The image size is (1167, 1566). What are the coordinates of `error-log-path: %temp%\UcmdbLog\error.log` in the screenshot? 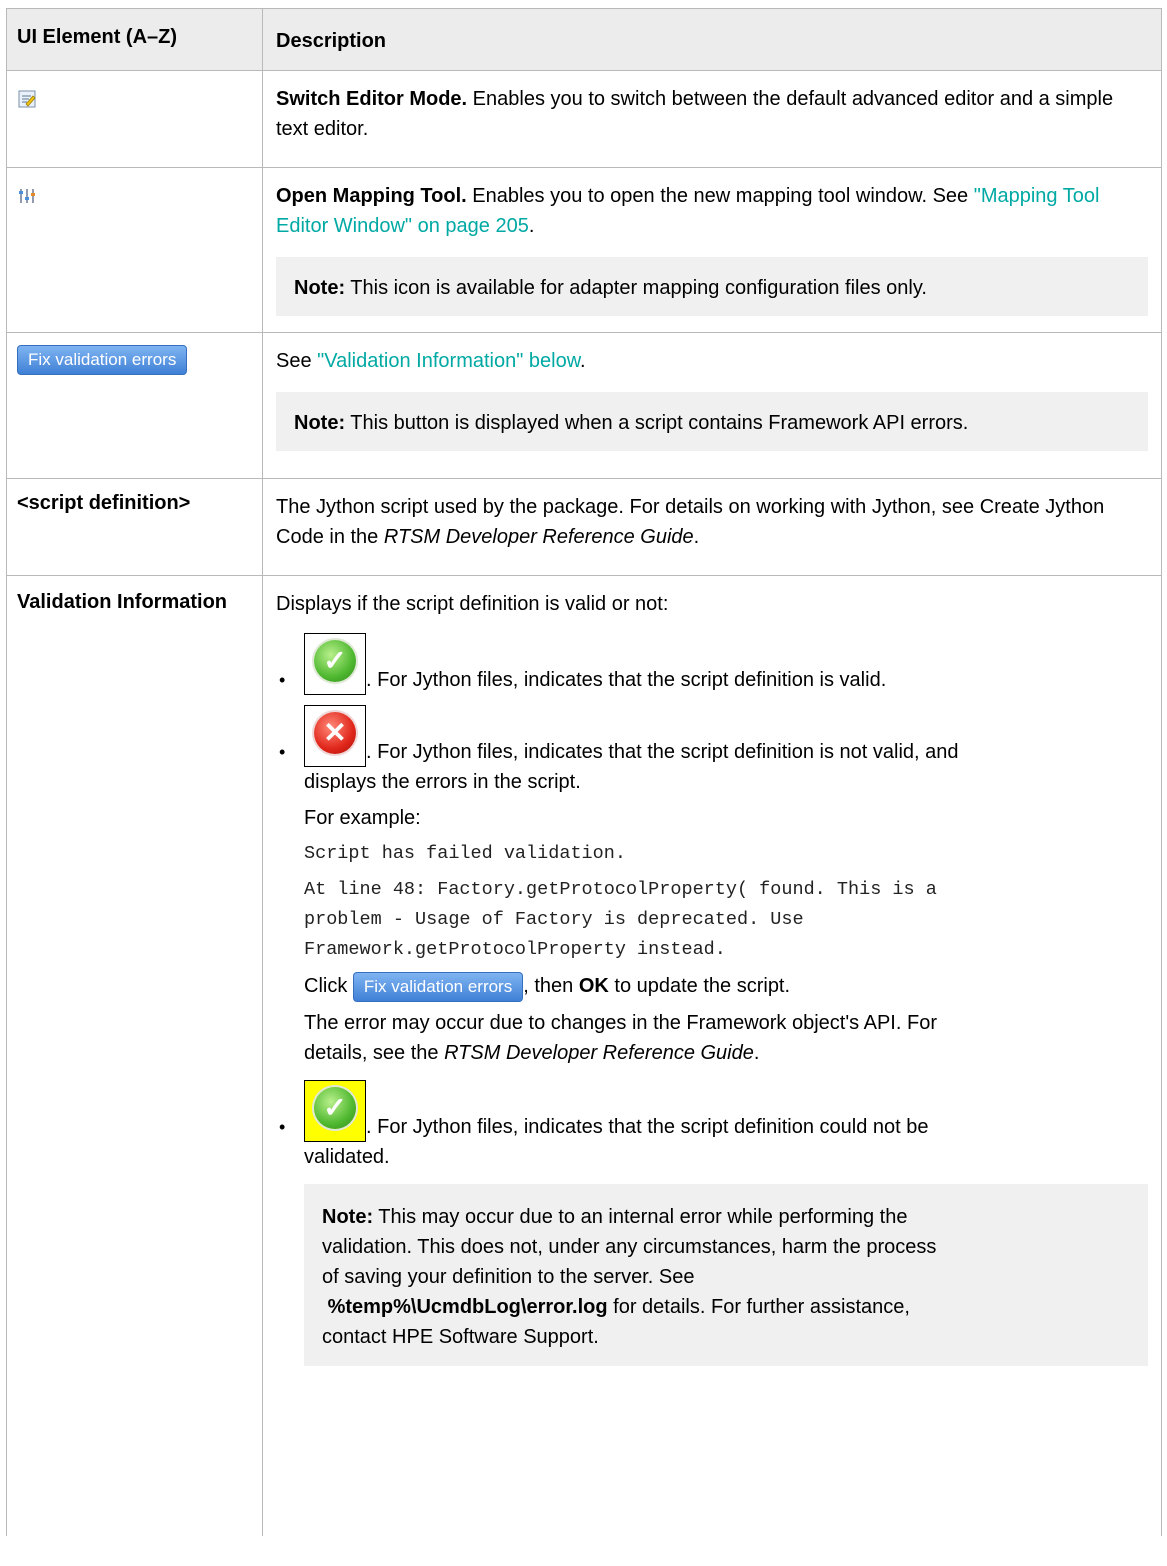 It's located at (467, 1306).